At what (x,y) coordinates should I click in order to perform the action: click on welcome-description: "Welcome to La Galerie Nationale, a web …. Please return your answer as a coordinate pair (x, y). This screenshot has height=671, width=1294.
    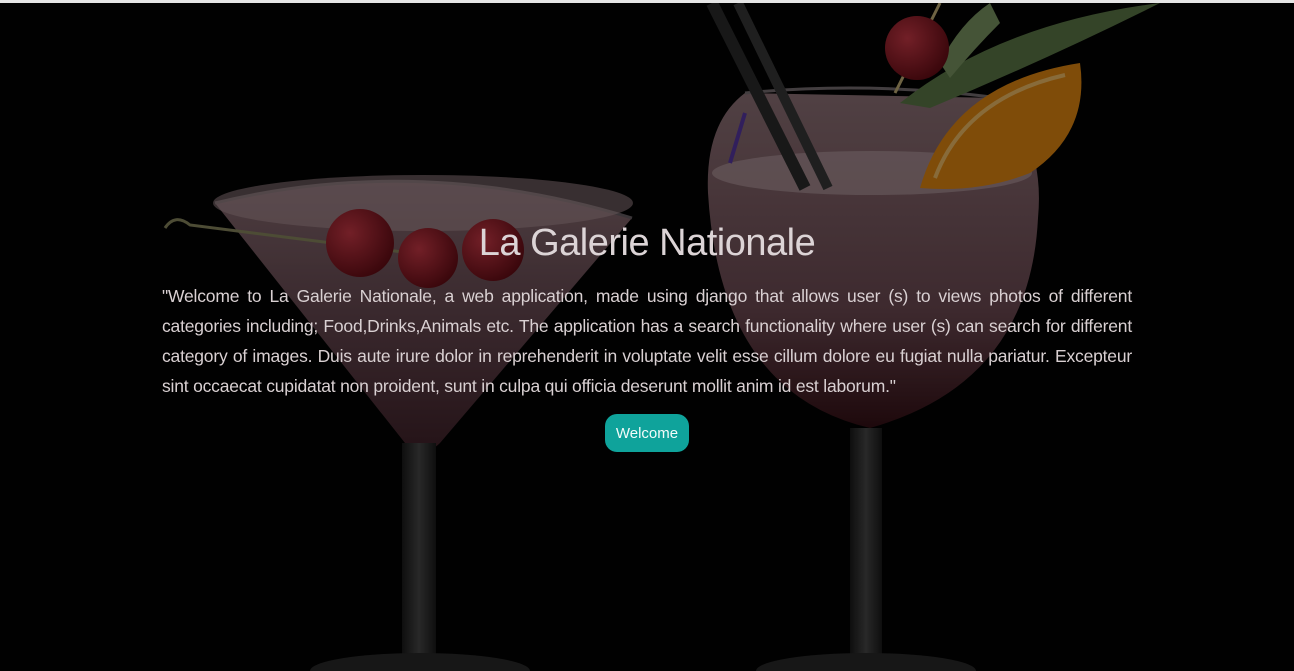
    Looking at the image, I should click on (647, 341).